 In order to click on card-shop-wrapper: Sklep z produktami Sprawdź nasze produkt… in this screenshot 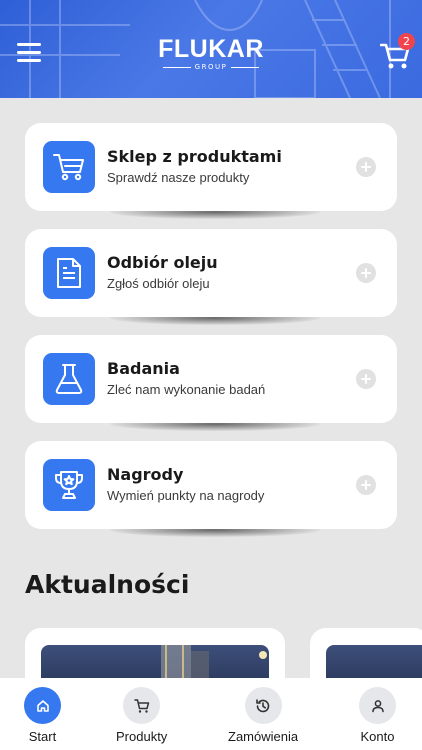, I will do `click(211, 171)`.